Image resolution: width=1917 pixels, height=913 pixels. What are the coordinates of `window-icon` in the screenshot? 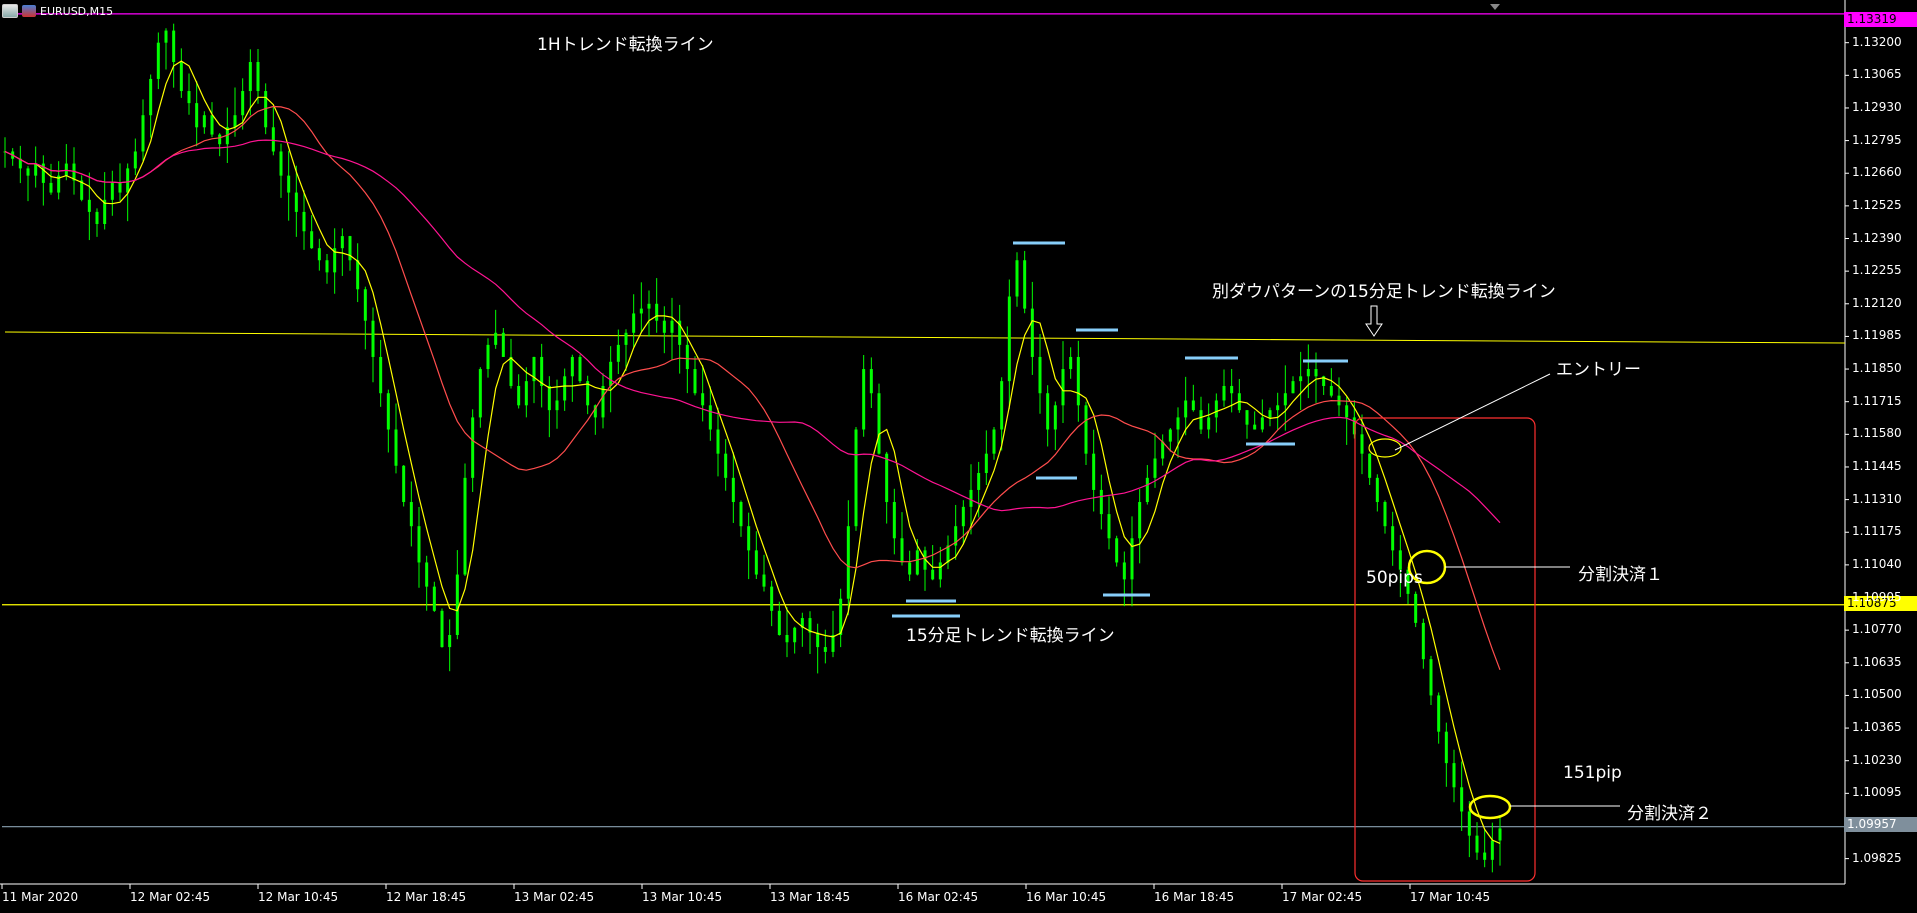 It's located at (10, 11).